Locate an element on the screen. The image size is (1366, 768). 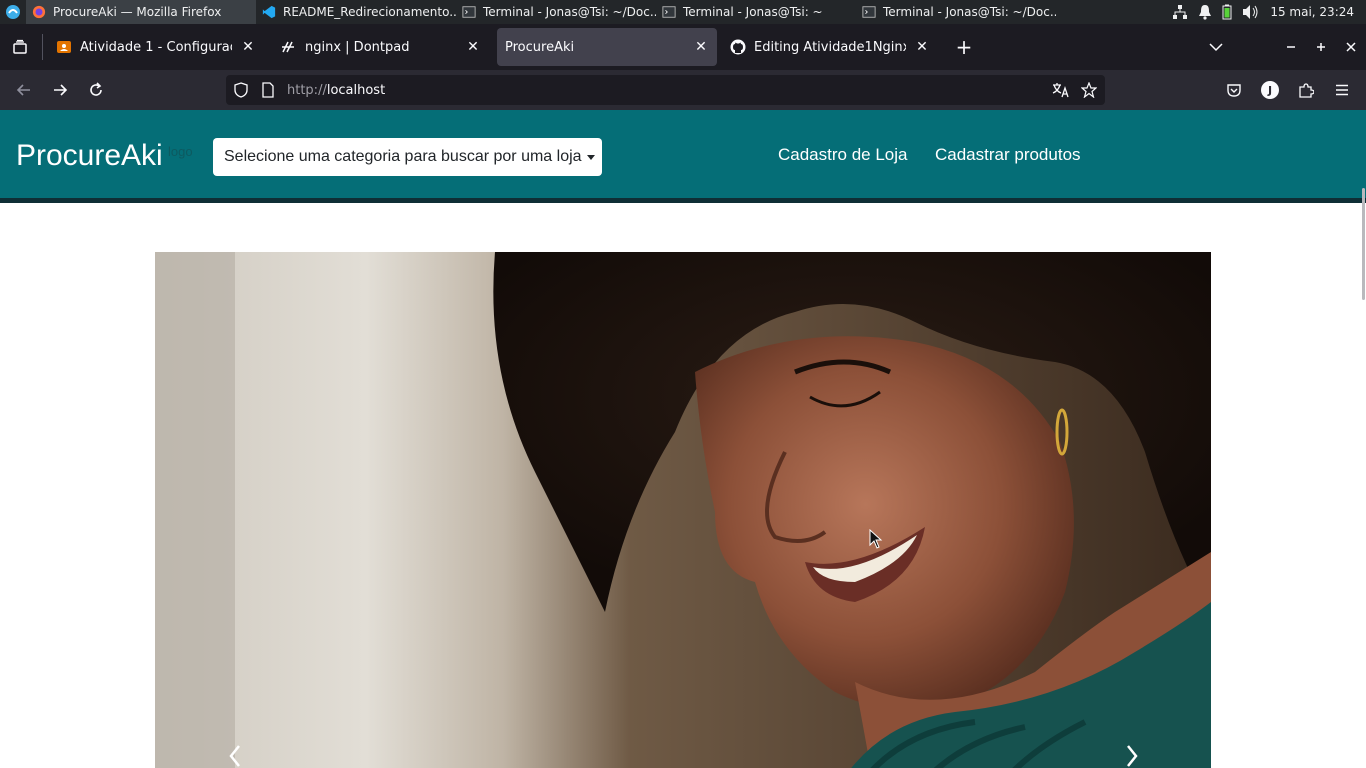
page-scrollbar is located at coordinates (1363, 439).